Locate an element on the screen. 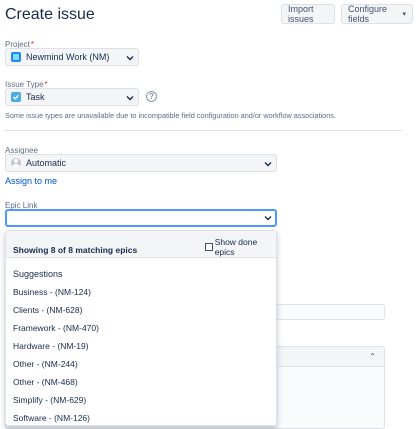 The height and width of the screenshot is (429, 418). show-done-epics-label: Show done epics is located at coordinates (236, 247).